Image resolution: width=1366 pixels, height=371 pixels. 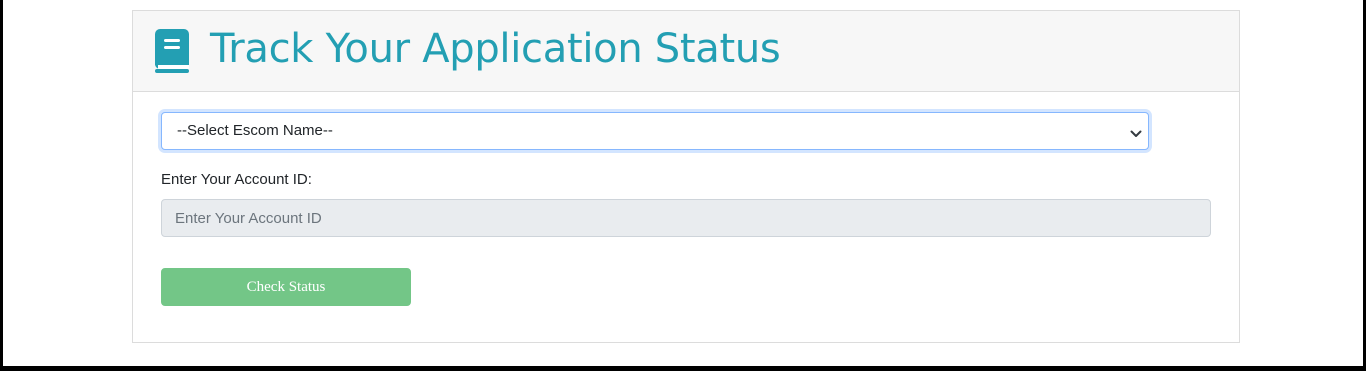 What do you see at coordinates (172, 51) in the screenshot?
I see `book-icon` at bounding box center [172, 51].